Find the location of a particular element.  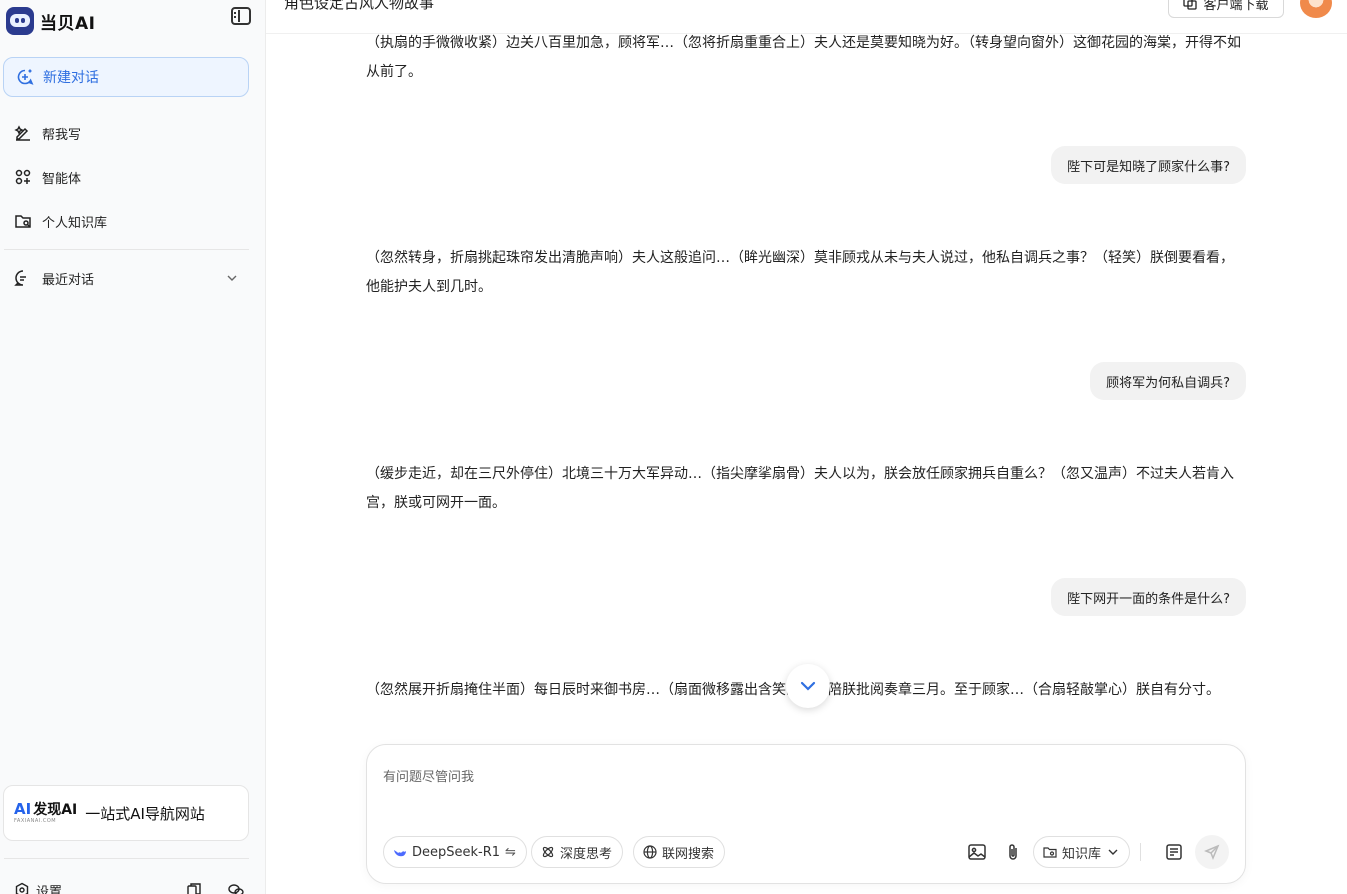

prompt-list-icon is located at coordinates (1174, 852).